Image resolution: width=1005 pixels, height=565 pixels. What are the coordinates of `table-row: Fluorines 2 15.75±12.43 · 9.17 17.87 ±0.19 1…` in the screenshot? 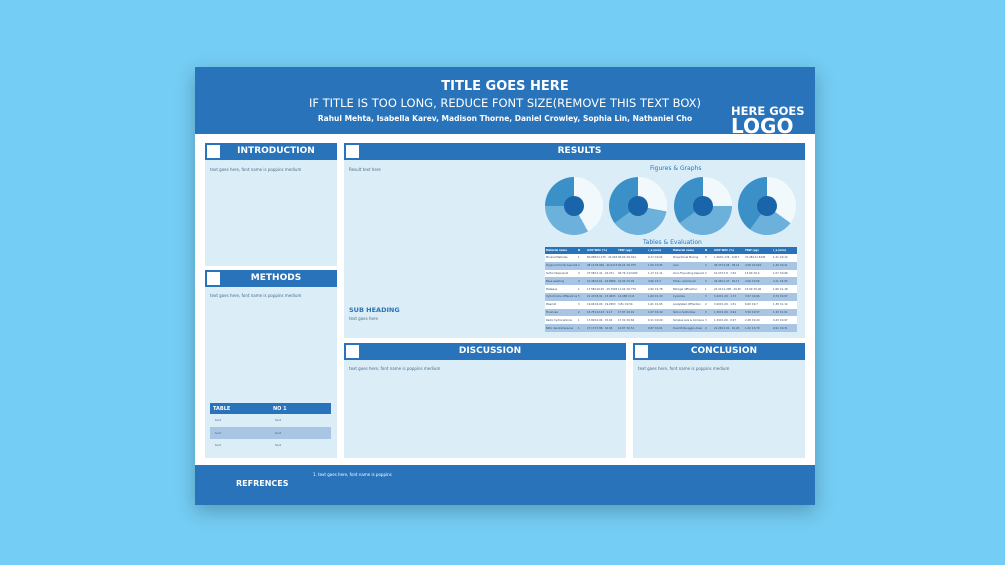 It's located at (671, 312).